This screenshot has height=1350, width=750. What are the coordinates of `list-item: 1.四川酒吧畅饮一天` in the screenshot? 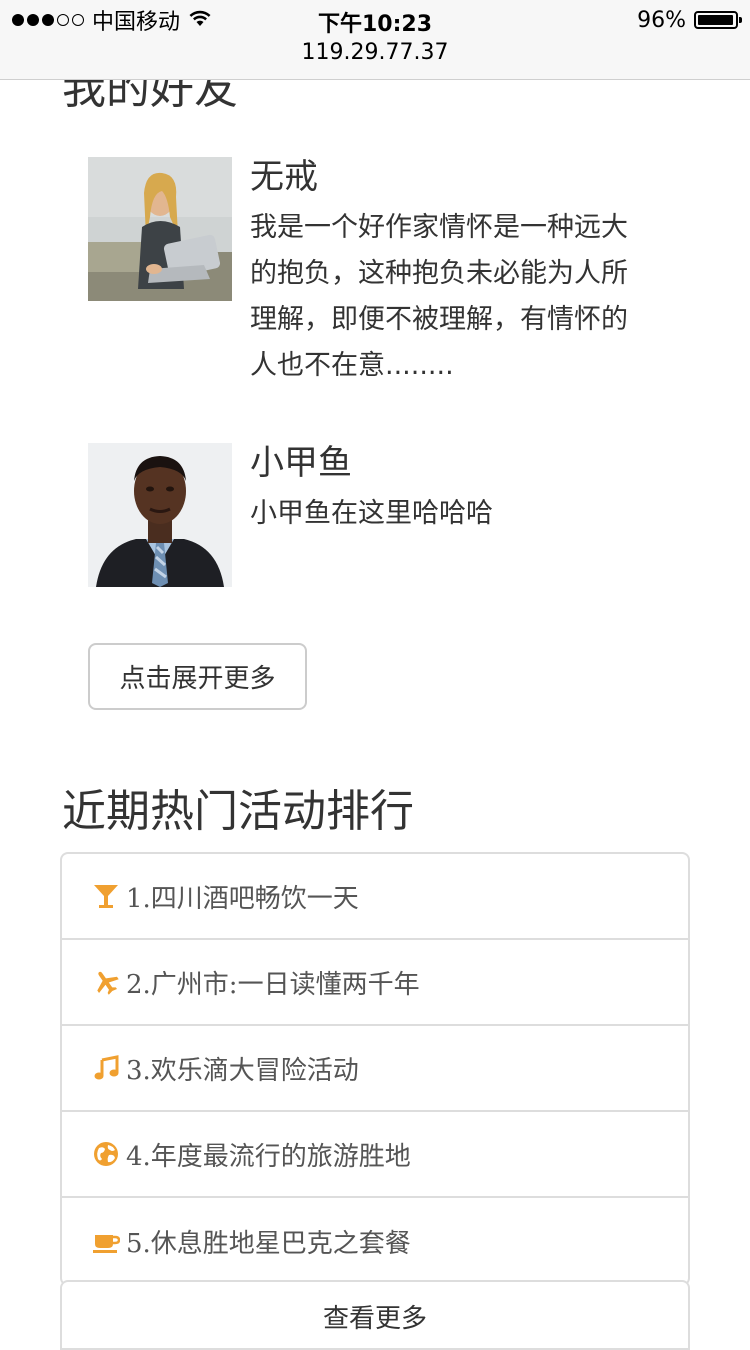 It's located at (375, 897).